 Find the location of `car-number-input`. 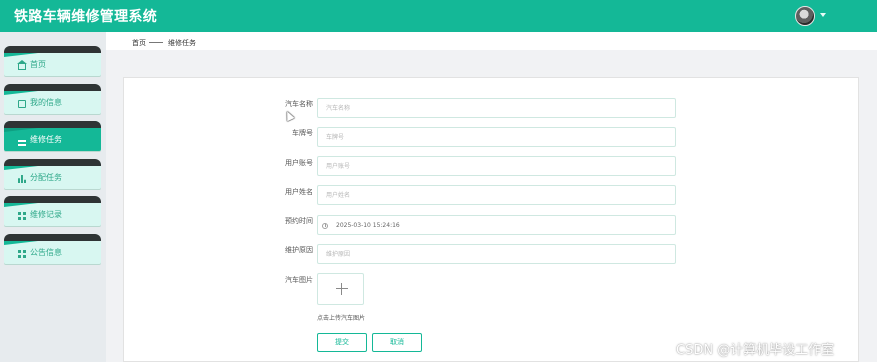

car-number-input is located at coordinates (496, 137).